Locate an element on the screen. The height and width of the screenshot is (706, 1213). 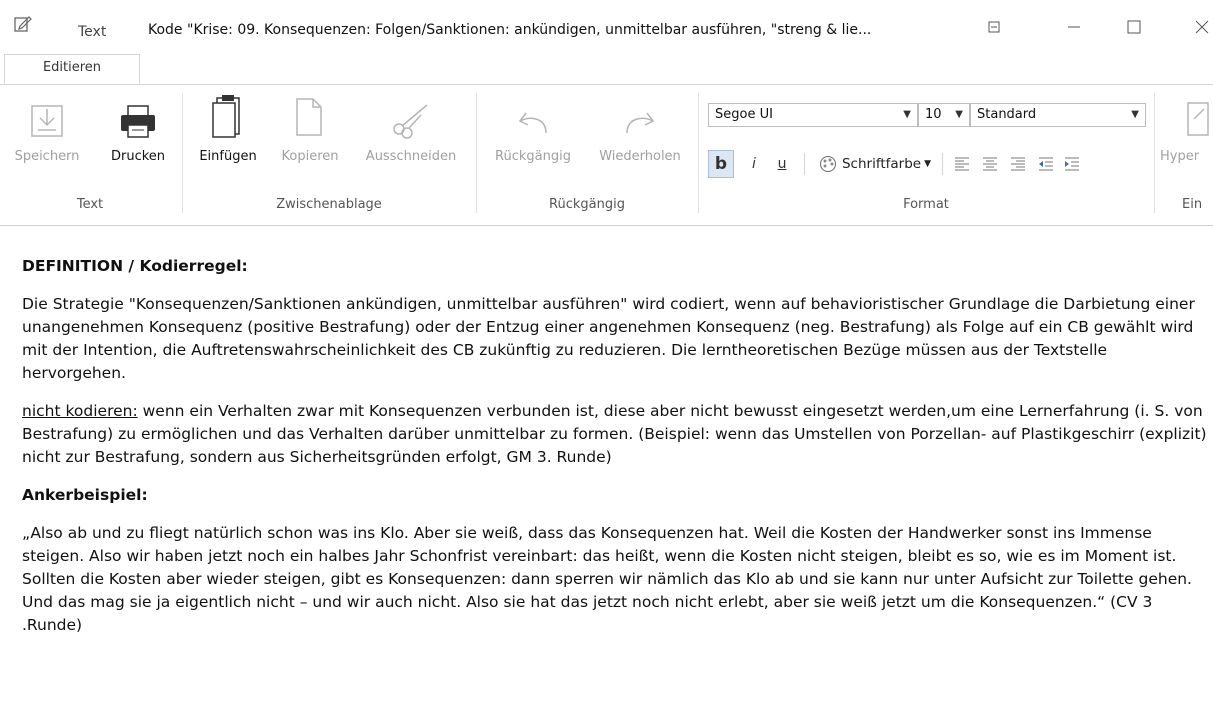
align-center-icon is located at coordinates (990, 164).